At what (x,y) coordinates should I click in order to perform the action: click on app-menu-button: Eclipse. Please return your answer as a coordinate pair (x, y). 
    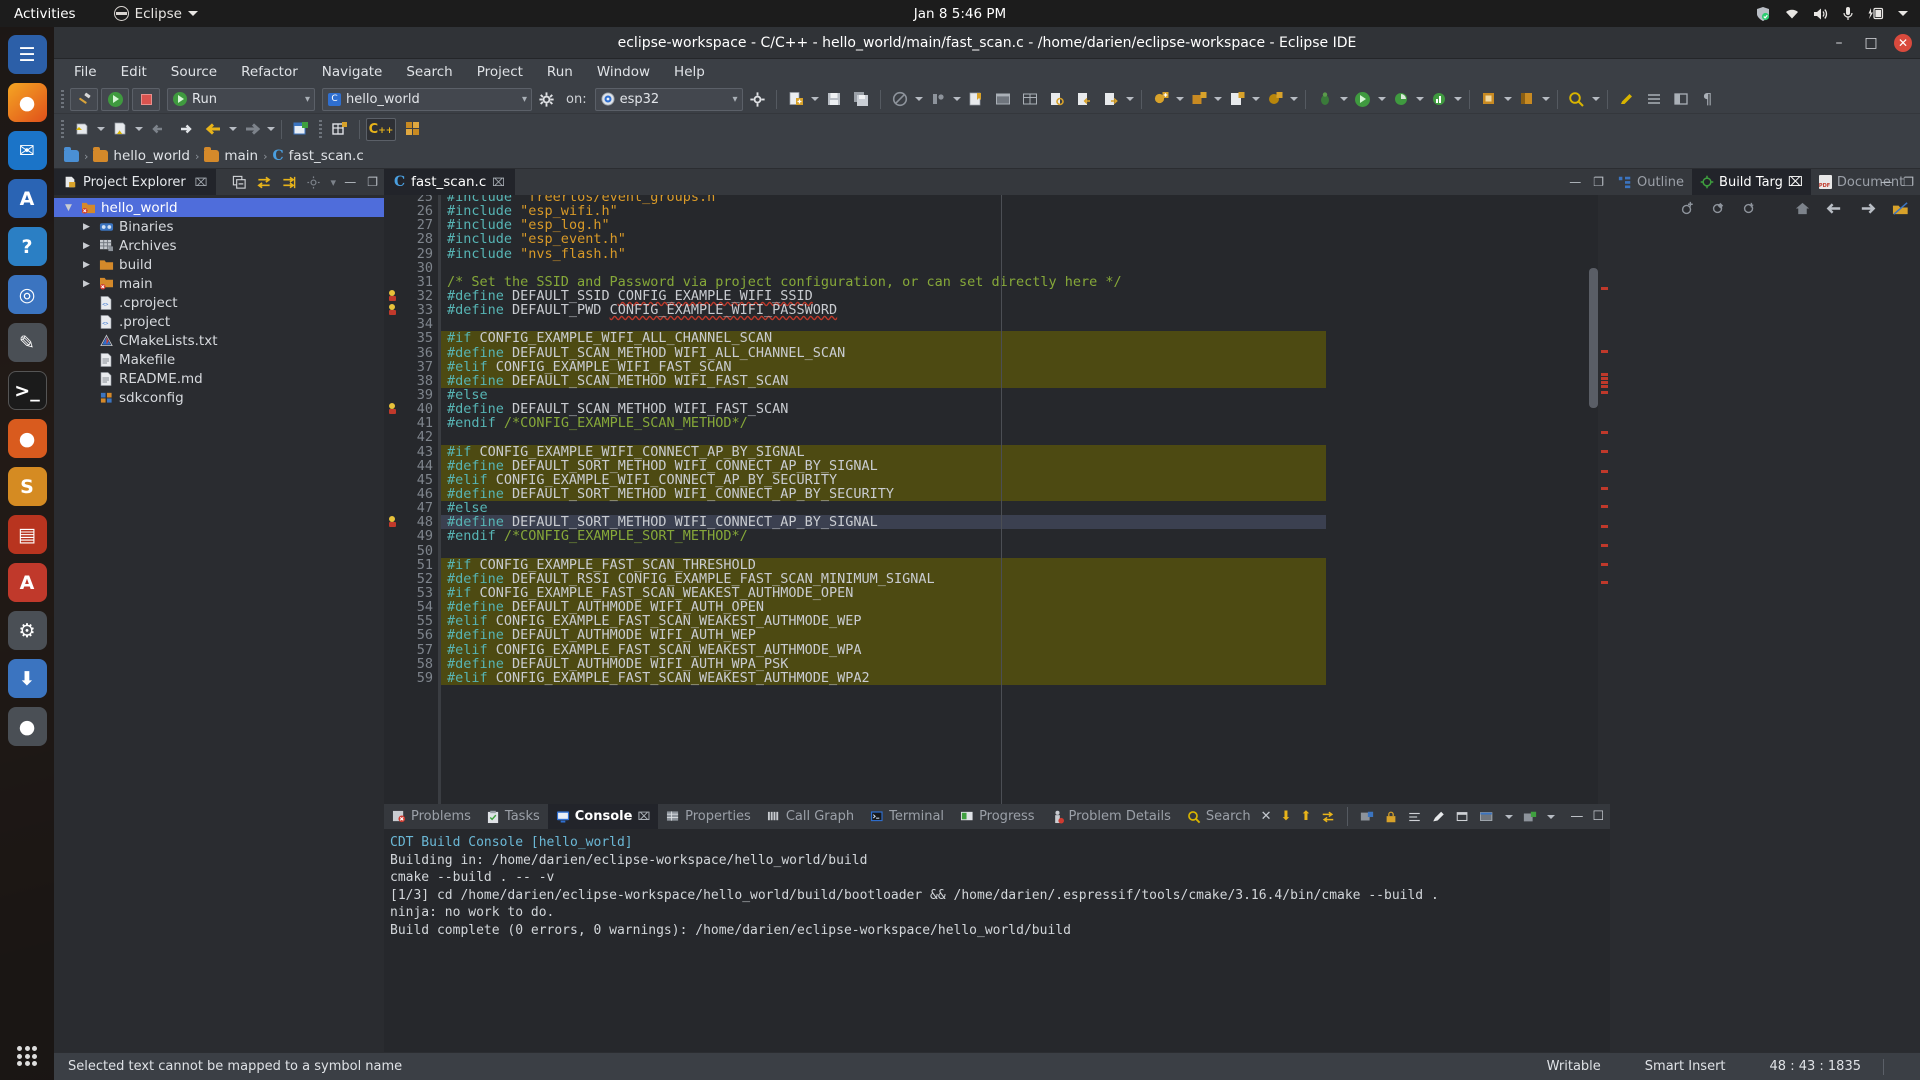
    Looking at the image, I should click on (155, 14).